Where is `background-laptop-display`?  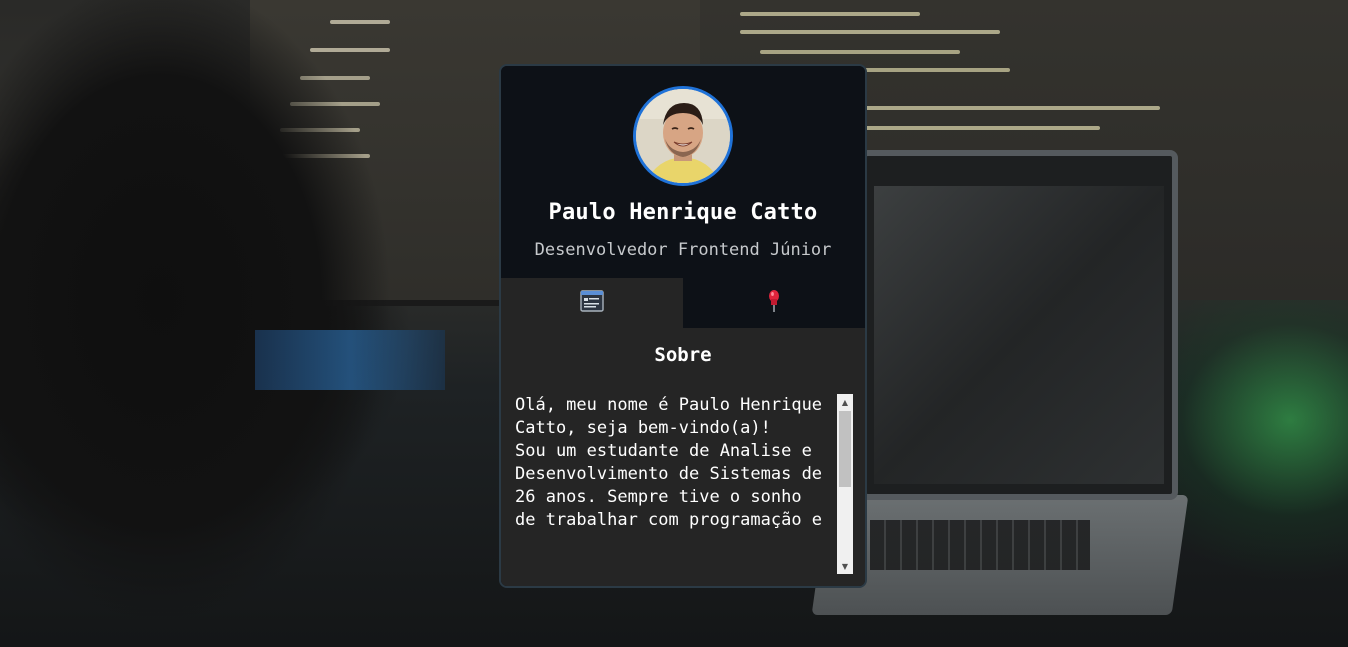 background-laptop-display is located at coordinates (1019, 335).